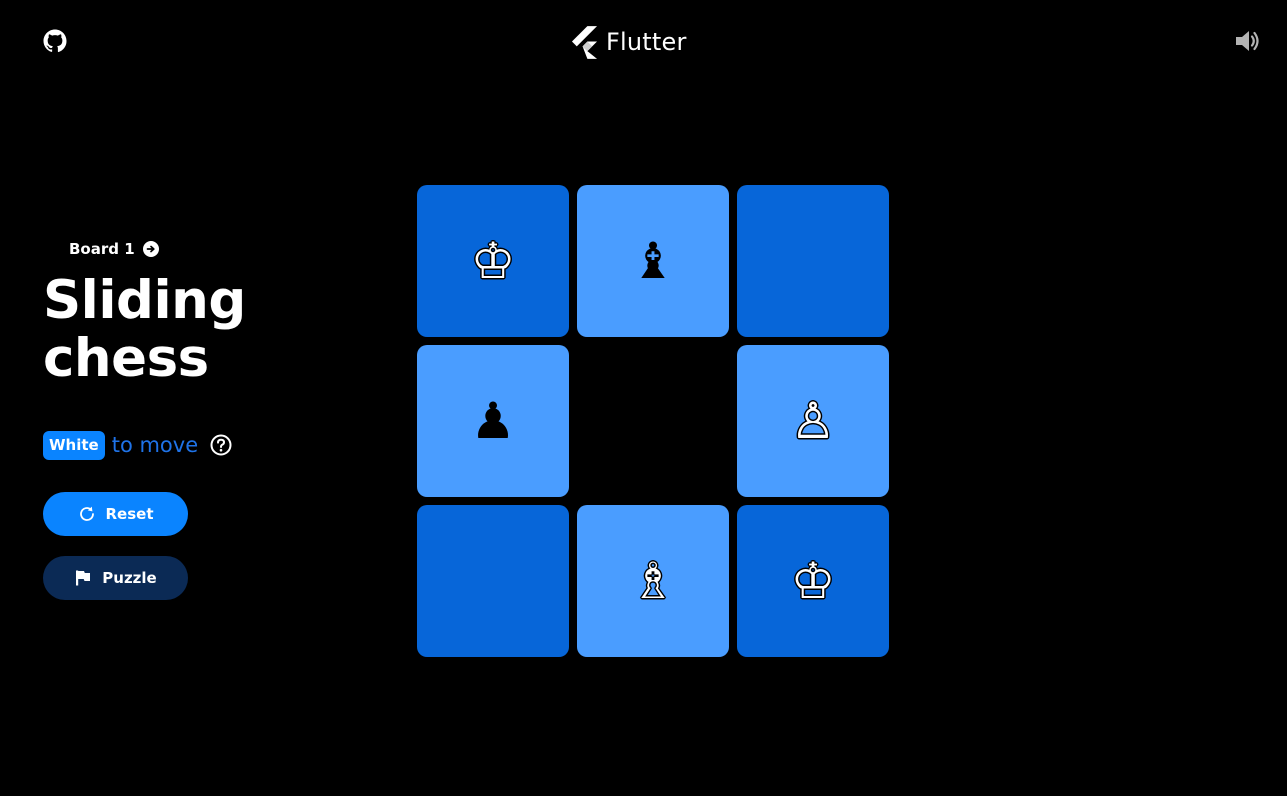 This screenshot has height=796, width=1287. What do you see at coordinates (129, 514) in the screenshot?
I see `reset-label: Reset` at bounding box center [129, 514].